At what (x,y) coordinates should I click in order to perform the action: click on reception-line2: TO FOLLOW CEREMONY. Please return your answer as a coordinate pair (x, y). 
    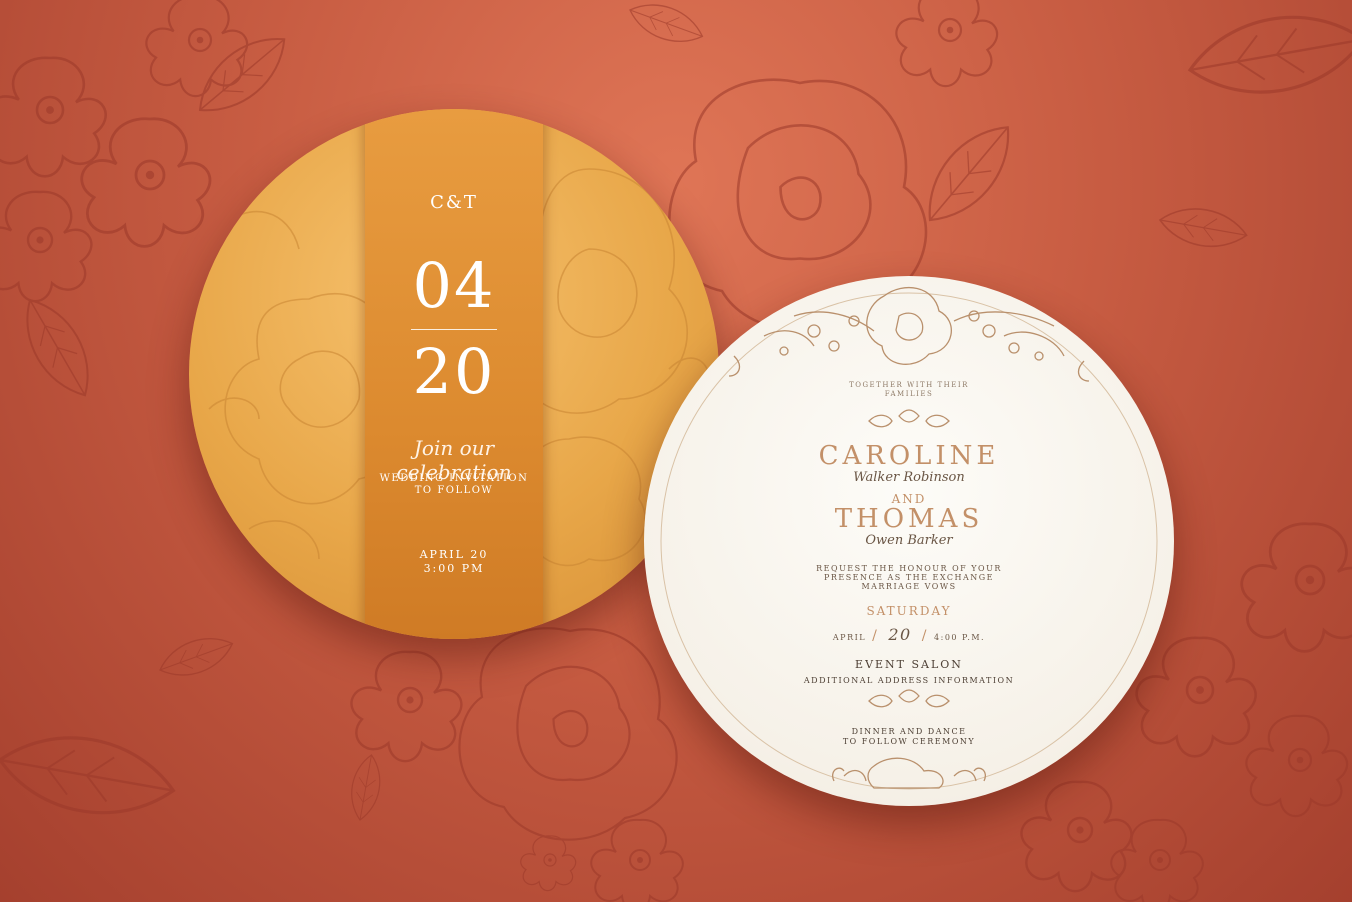
    Looking at the image, I should click on (909, 741).